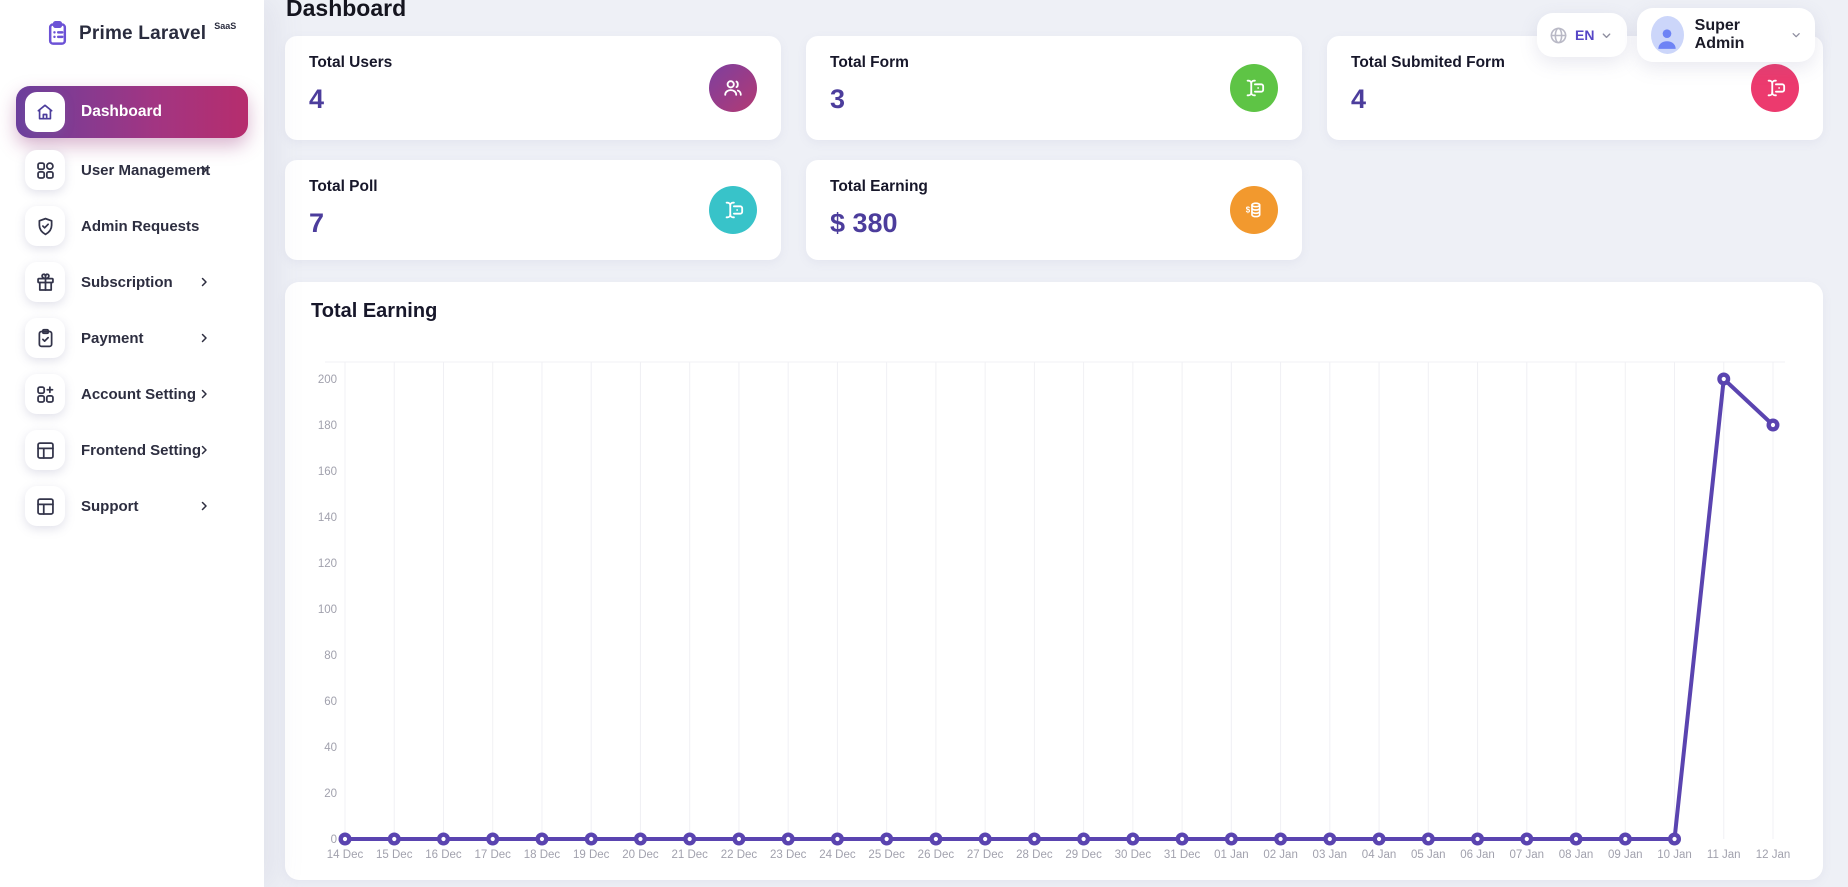  I want to click on svg-text: 11 Jan, so click(1724, 855).